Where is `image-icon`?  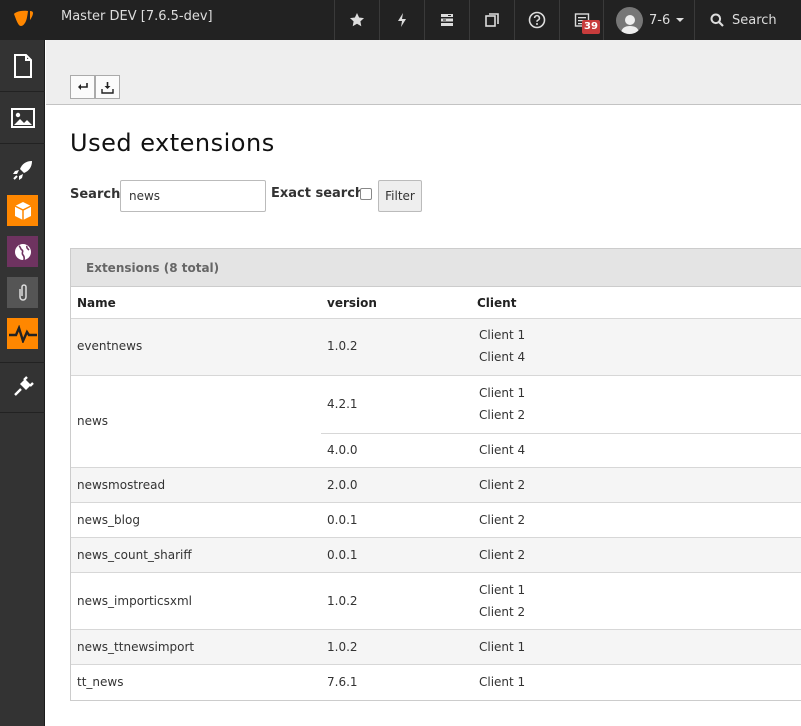 image-icon is located at coordinates (22, 117).